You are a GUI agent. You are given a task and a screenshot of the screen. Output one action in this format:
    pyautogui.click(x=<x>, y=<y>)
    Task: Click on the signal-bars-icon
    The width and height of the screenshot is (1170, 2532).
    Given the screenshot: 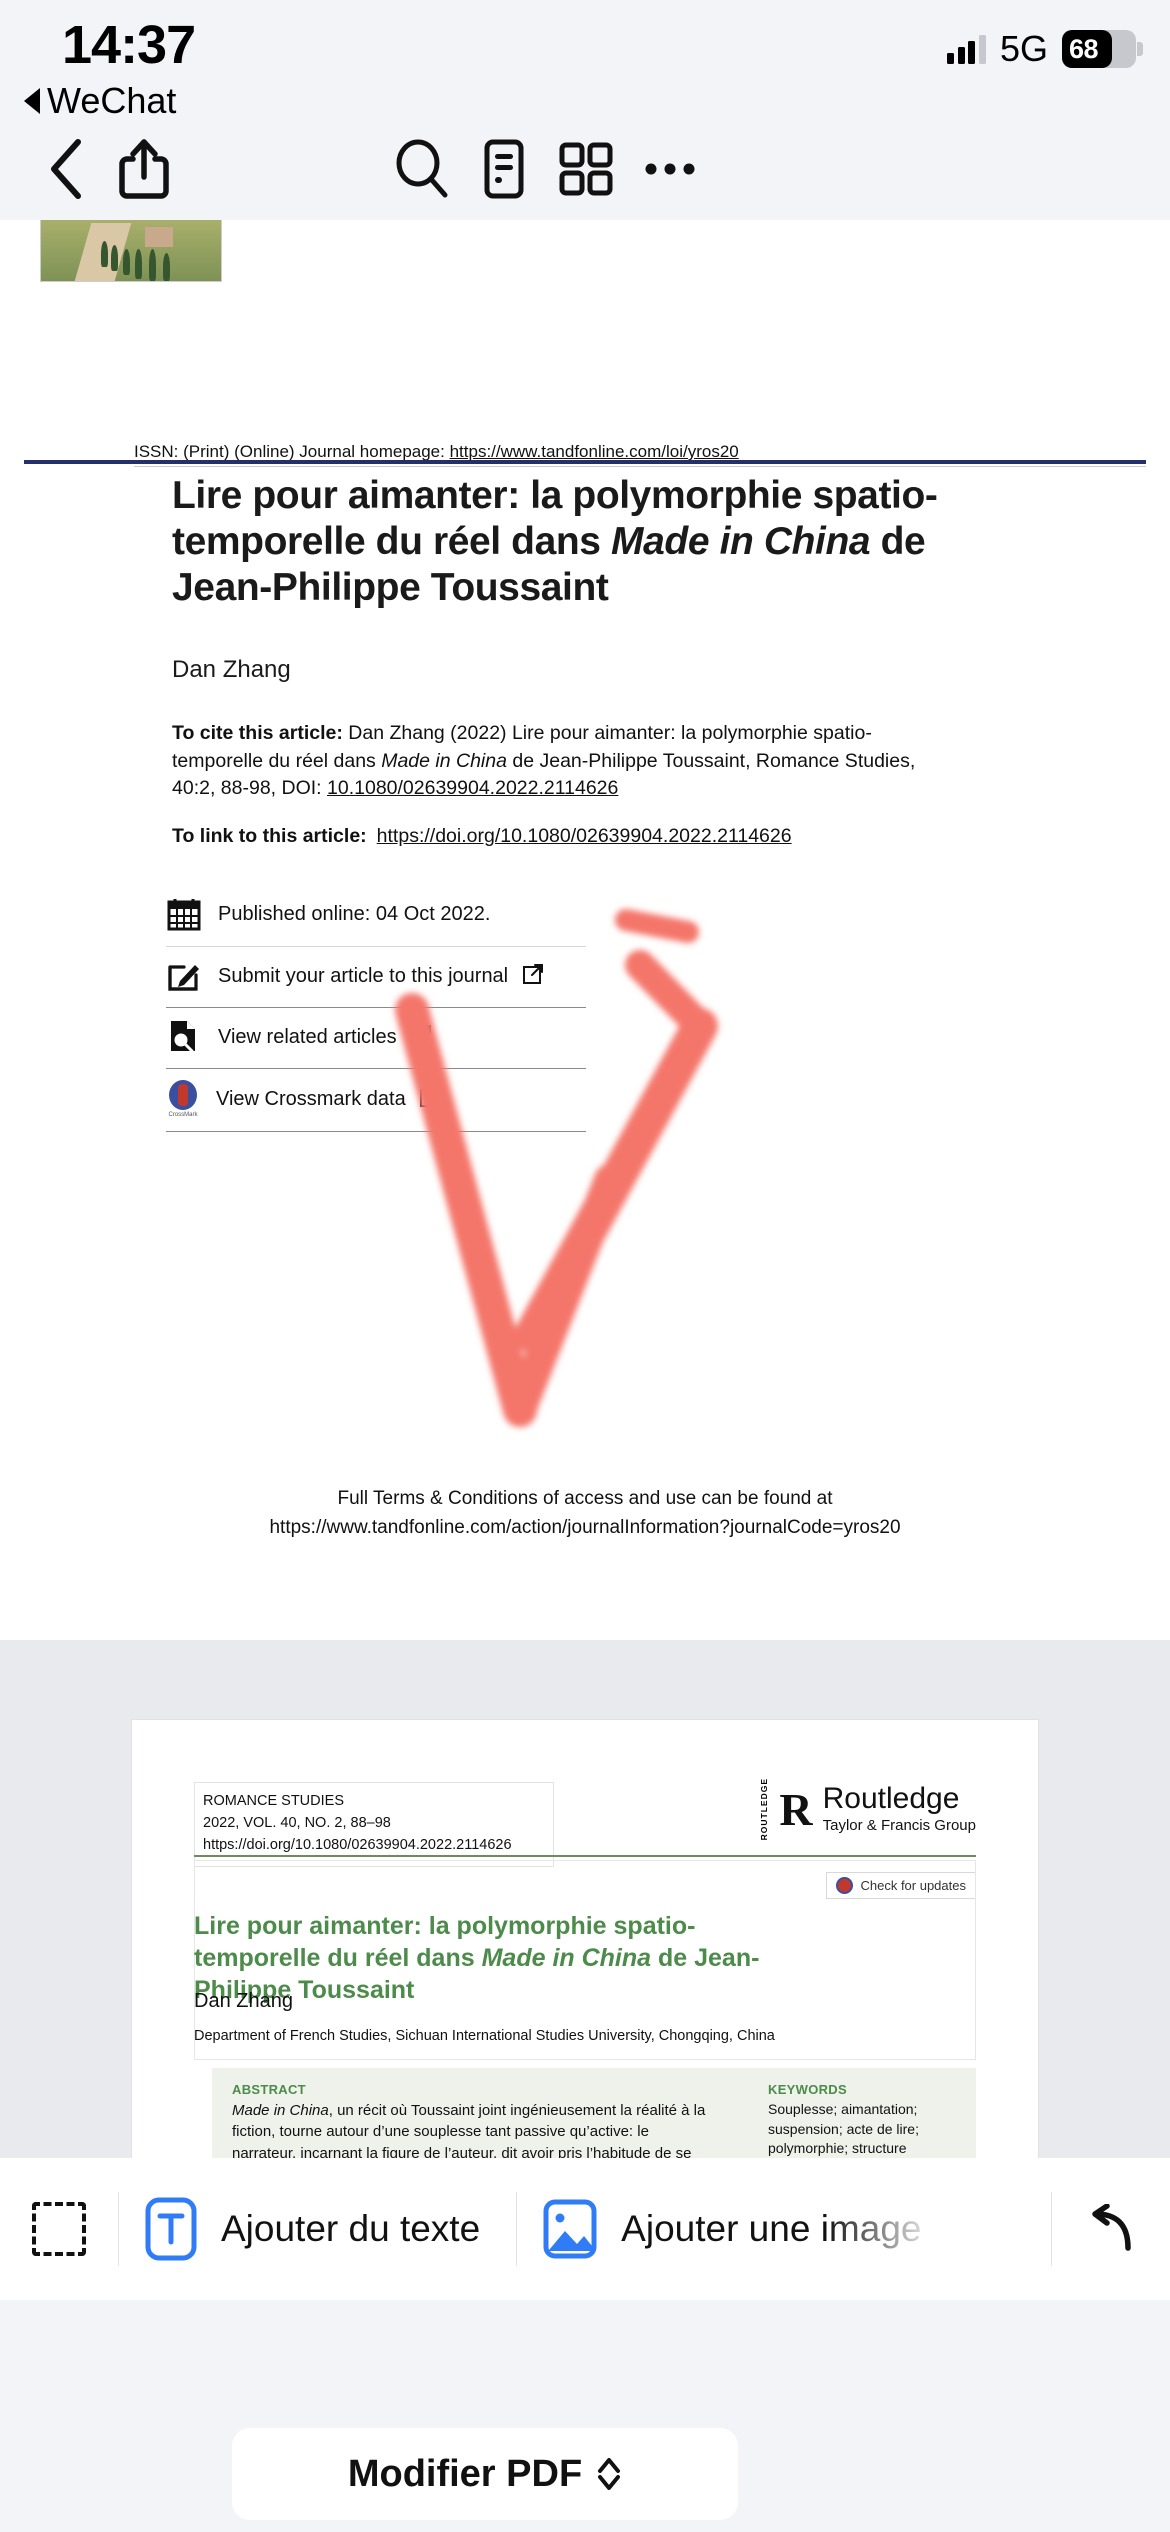 What is the action you would take?
    pyautogui.click(x=966, y=49)
    